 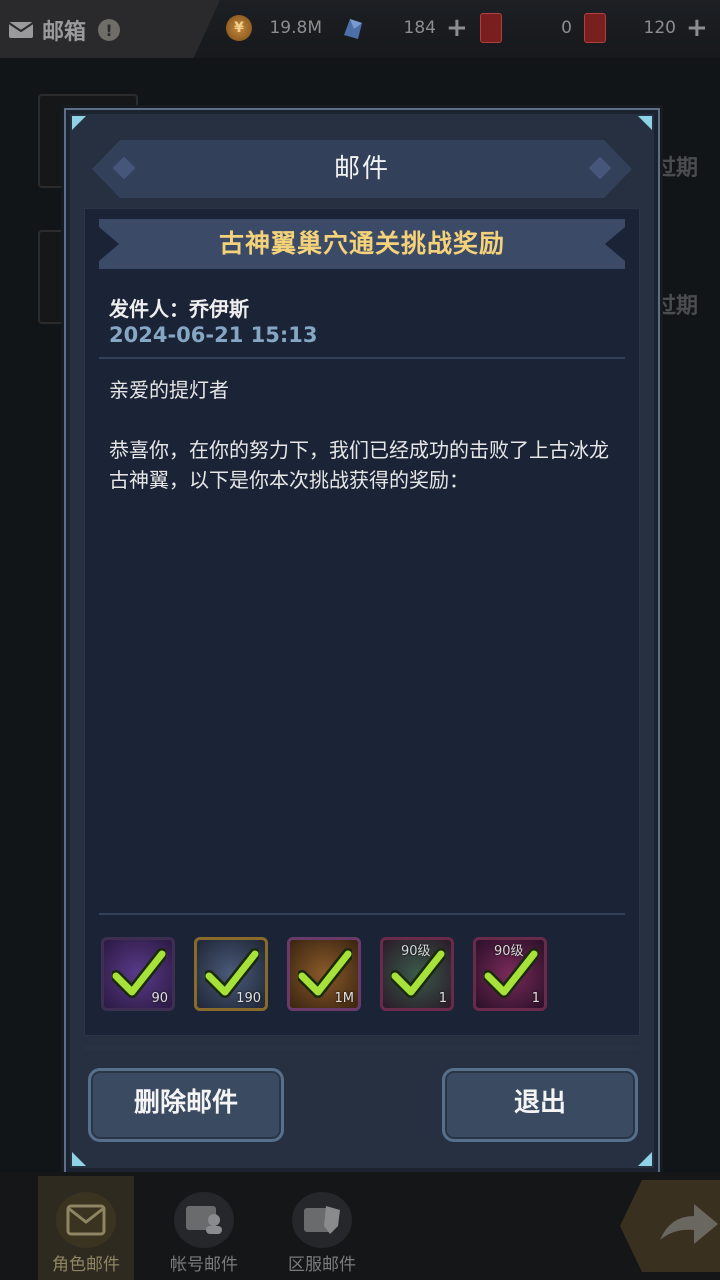 What do you see at coordinates (231, 974) in the screenshot?
I see `reward-item-armor: 190` at bounding box center [231, 974].